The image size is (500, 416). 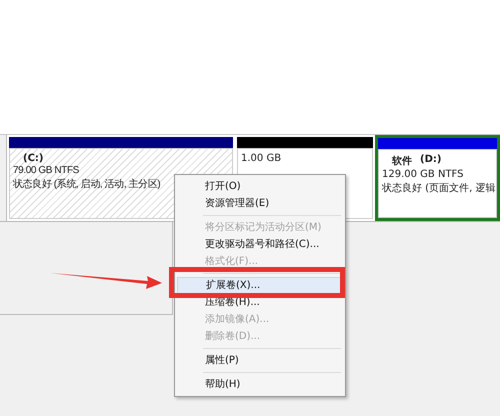 I want to click on menu-item: 帮助(H), so click(x=260, y=384).